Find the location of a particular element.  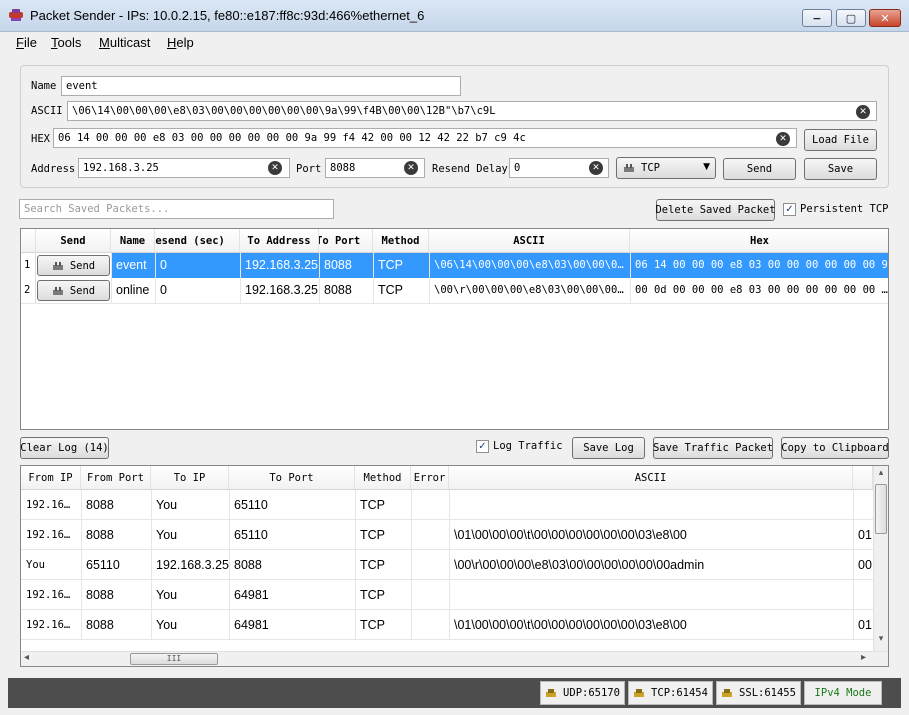

scroll-right-icon: ▸ is located at coordinates (867, 659).